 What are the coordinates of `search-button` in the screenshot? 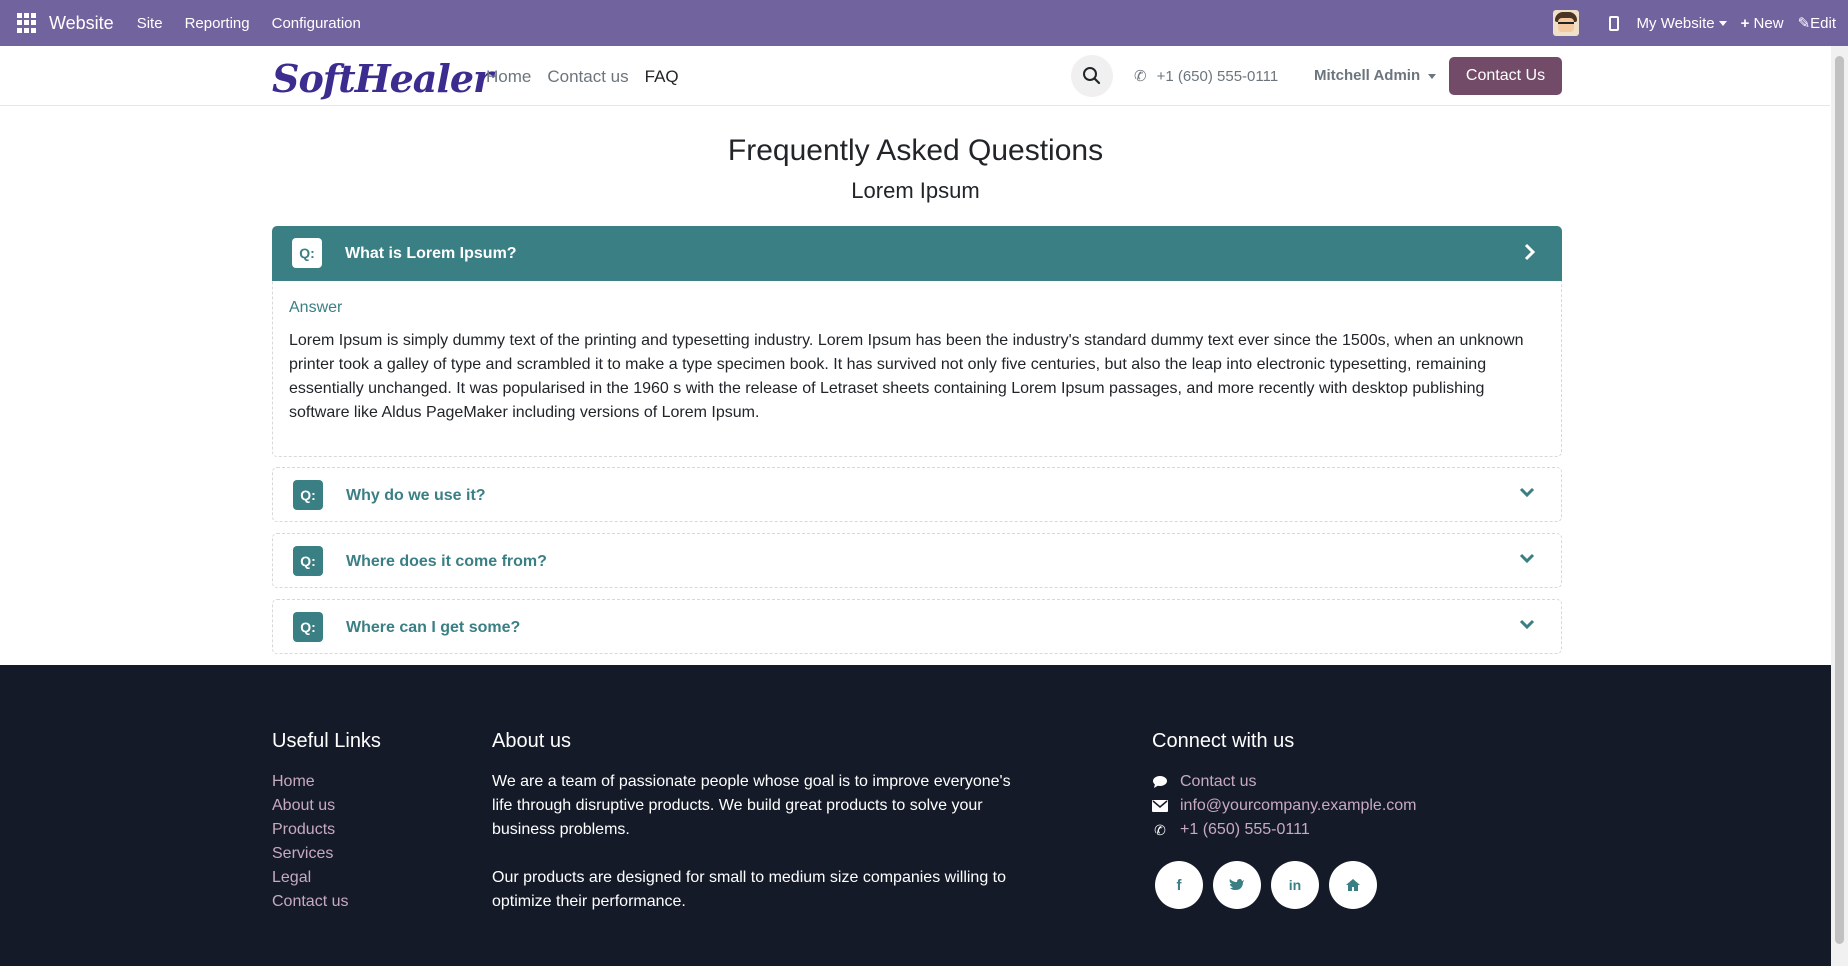 It's located at (1092, 76).